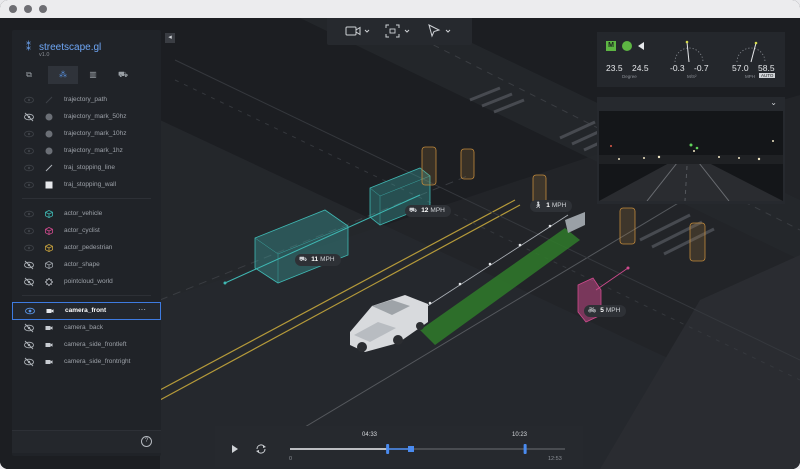 The image size is (800, 469). I want to click on layer-camera-side-frontleft: camera_side_frontleft, so click(86, 345).